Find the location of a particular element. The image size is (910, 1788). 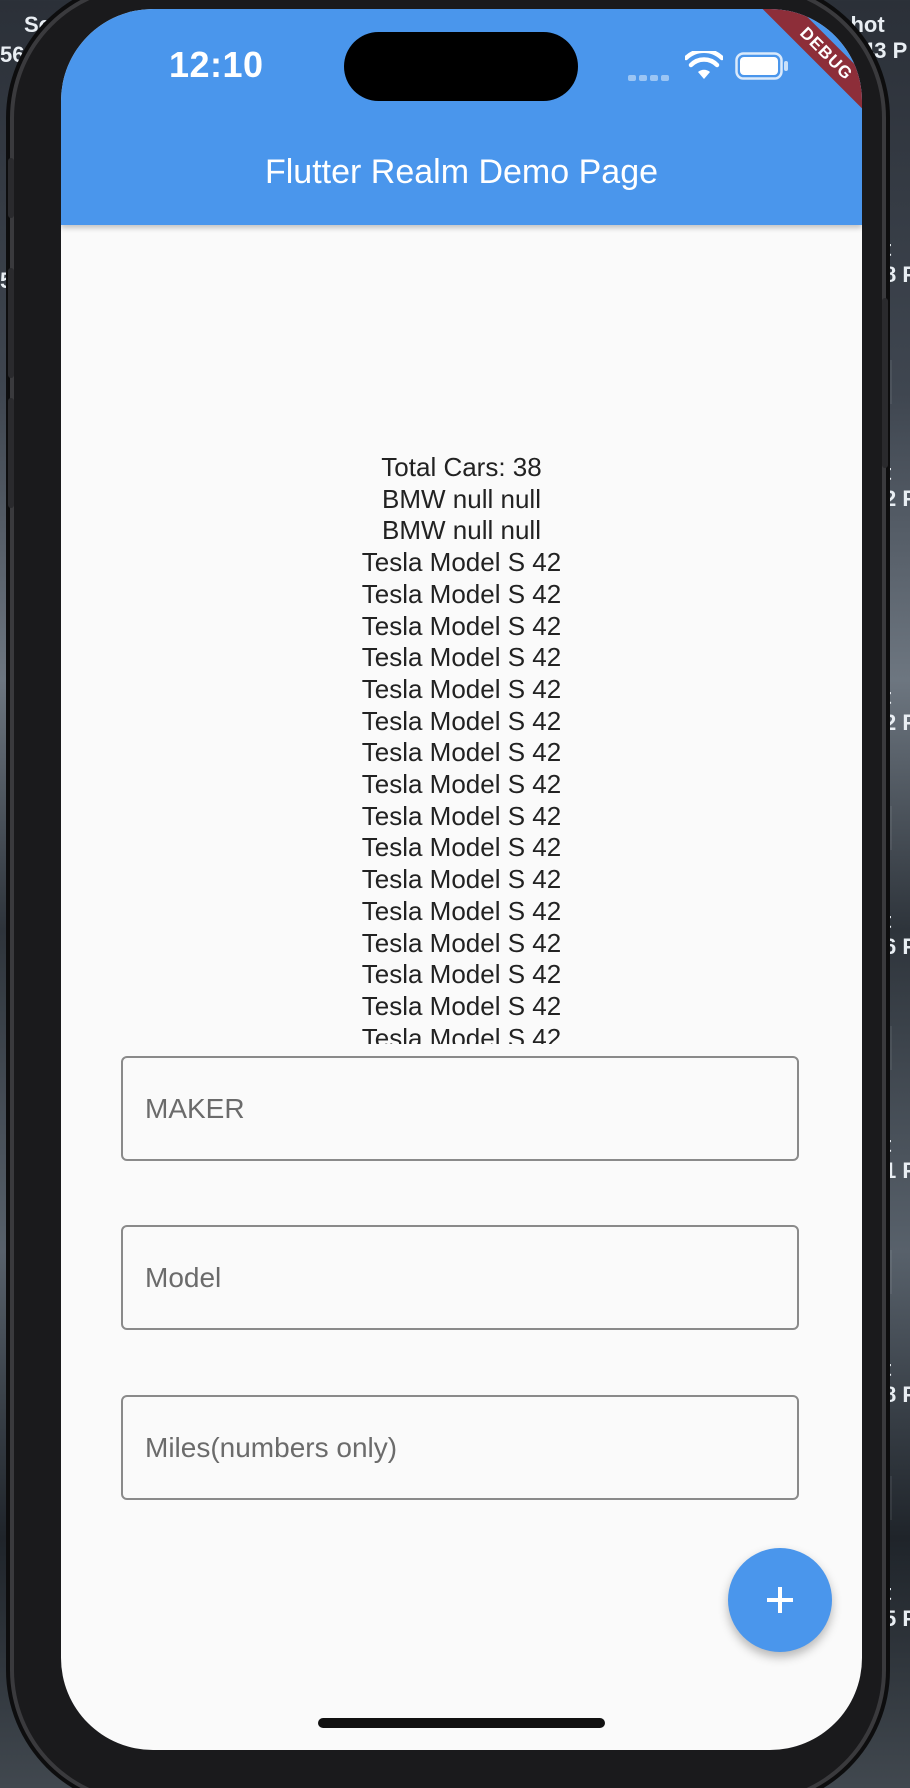

desktop-file-date: 1 P is located at coordinates (897, 1170).